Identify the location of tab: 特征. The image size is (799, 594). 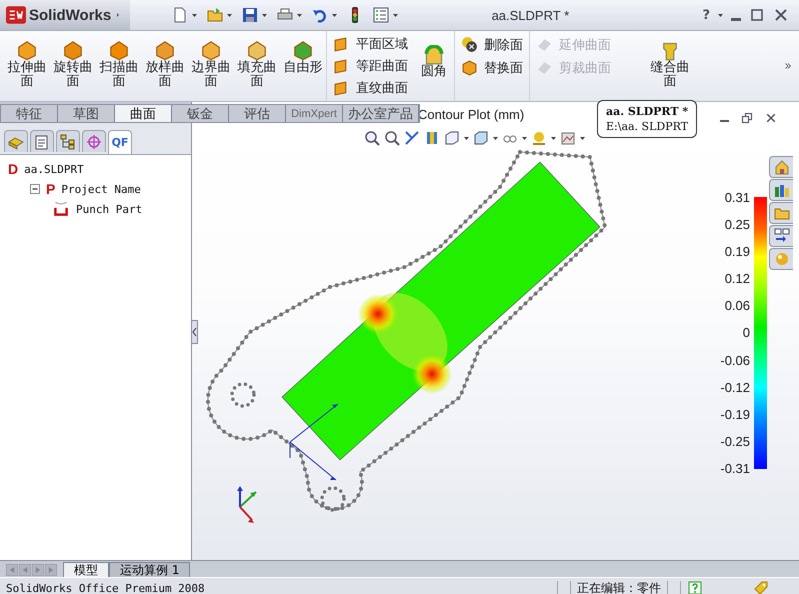
(29, 113).